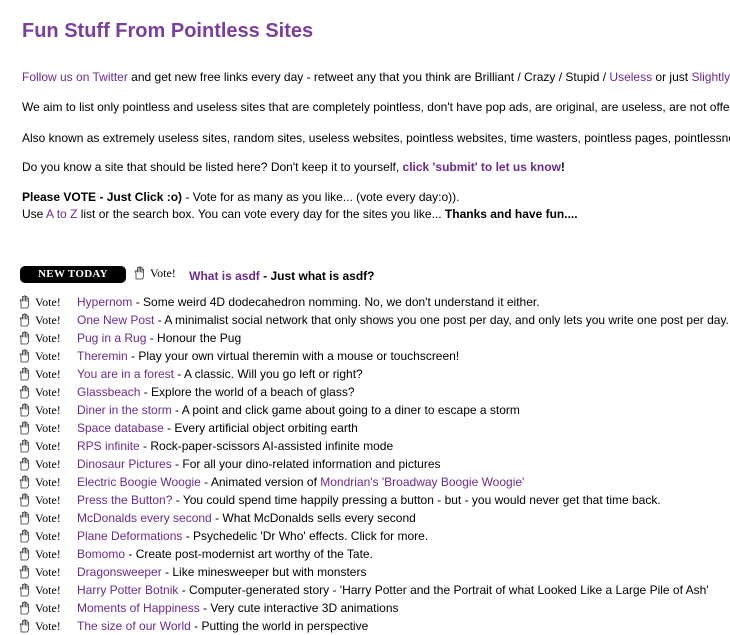  What do you see at coordinates (108, 392) in the screenshot?
I see `site-link: Glassbeach` at bounding box center [108, 392].